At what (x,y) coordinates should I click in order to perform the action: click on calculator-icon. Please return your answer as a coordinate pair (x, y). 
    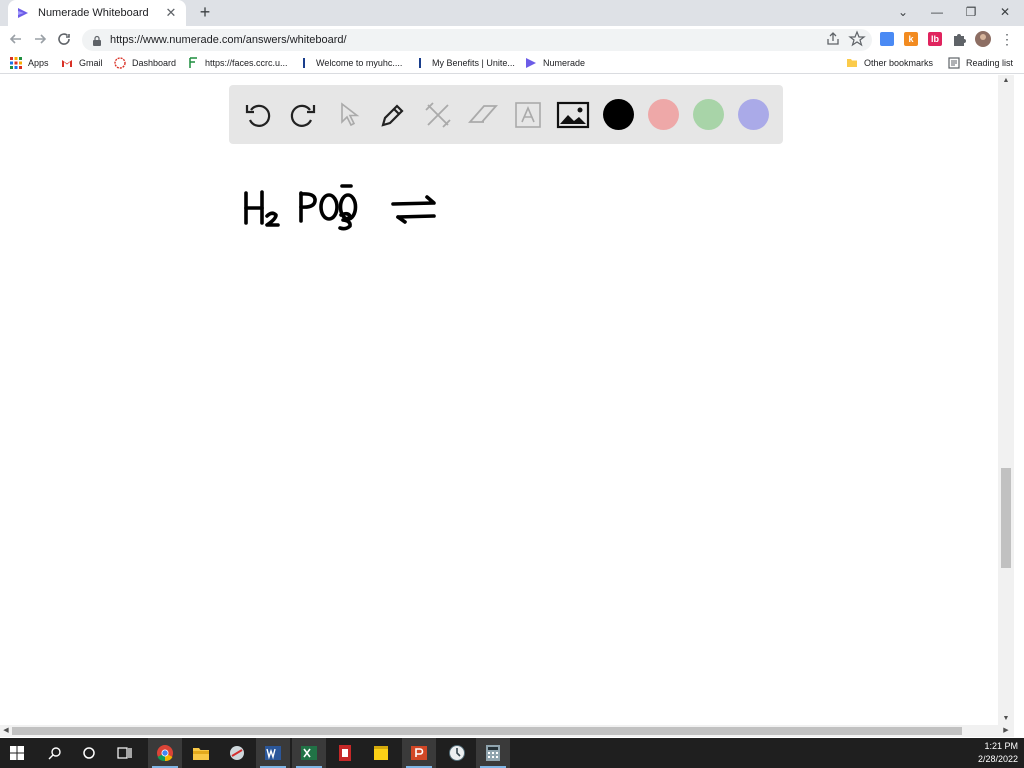
    Looking at the image, I should click on (493, 753).